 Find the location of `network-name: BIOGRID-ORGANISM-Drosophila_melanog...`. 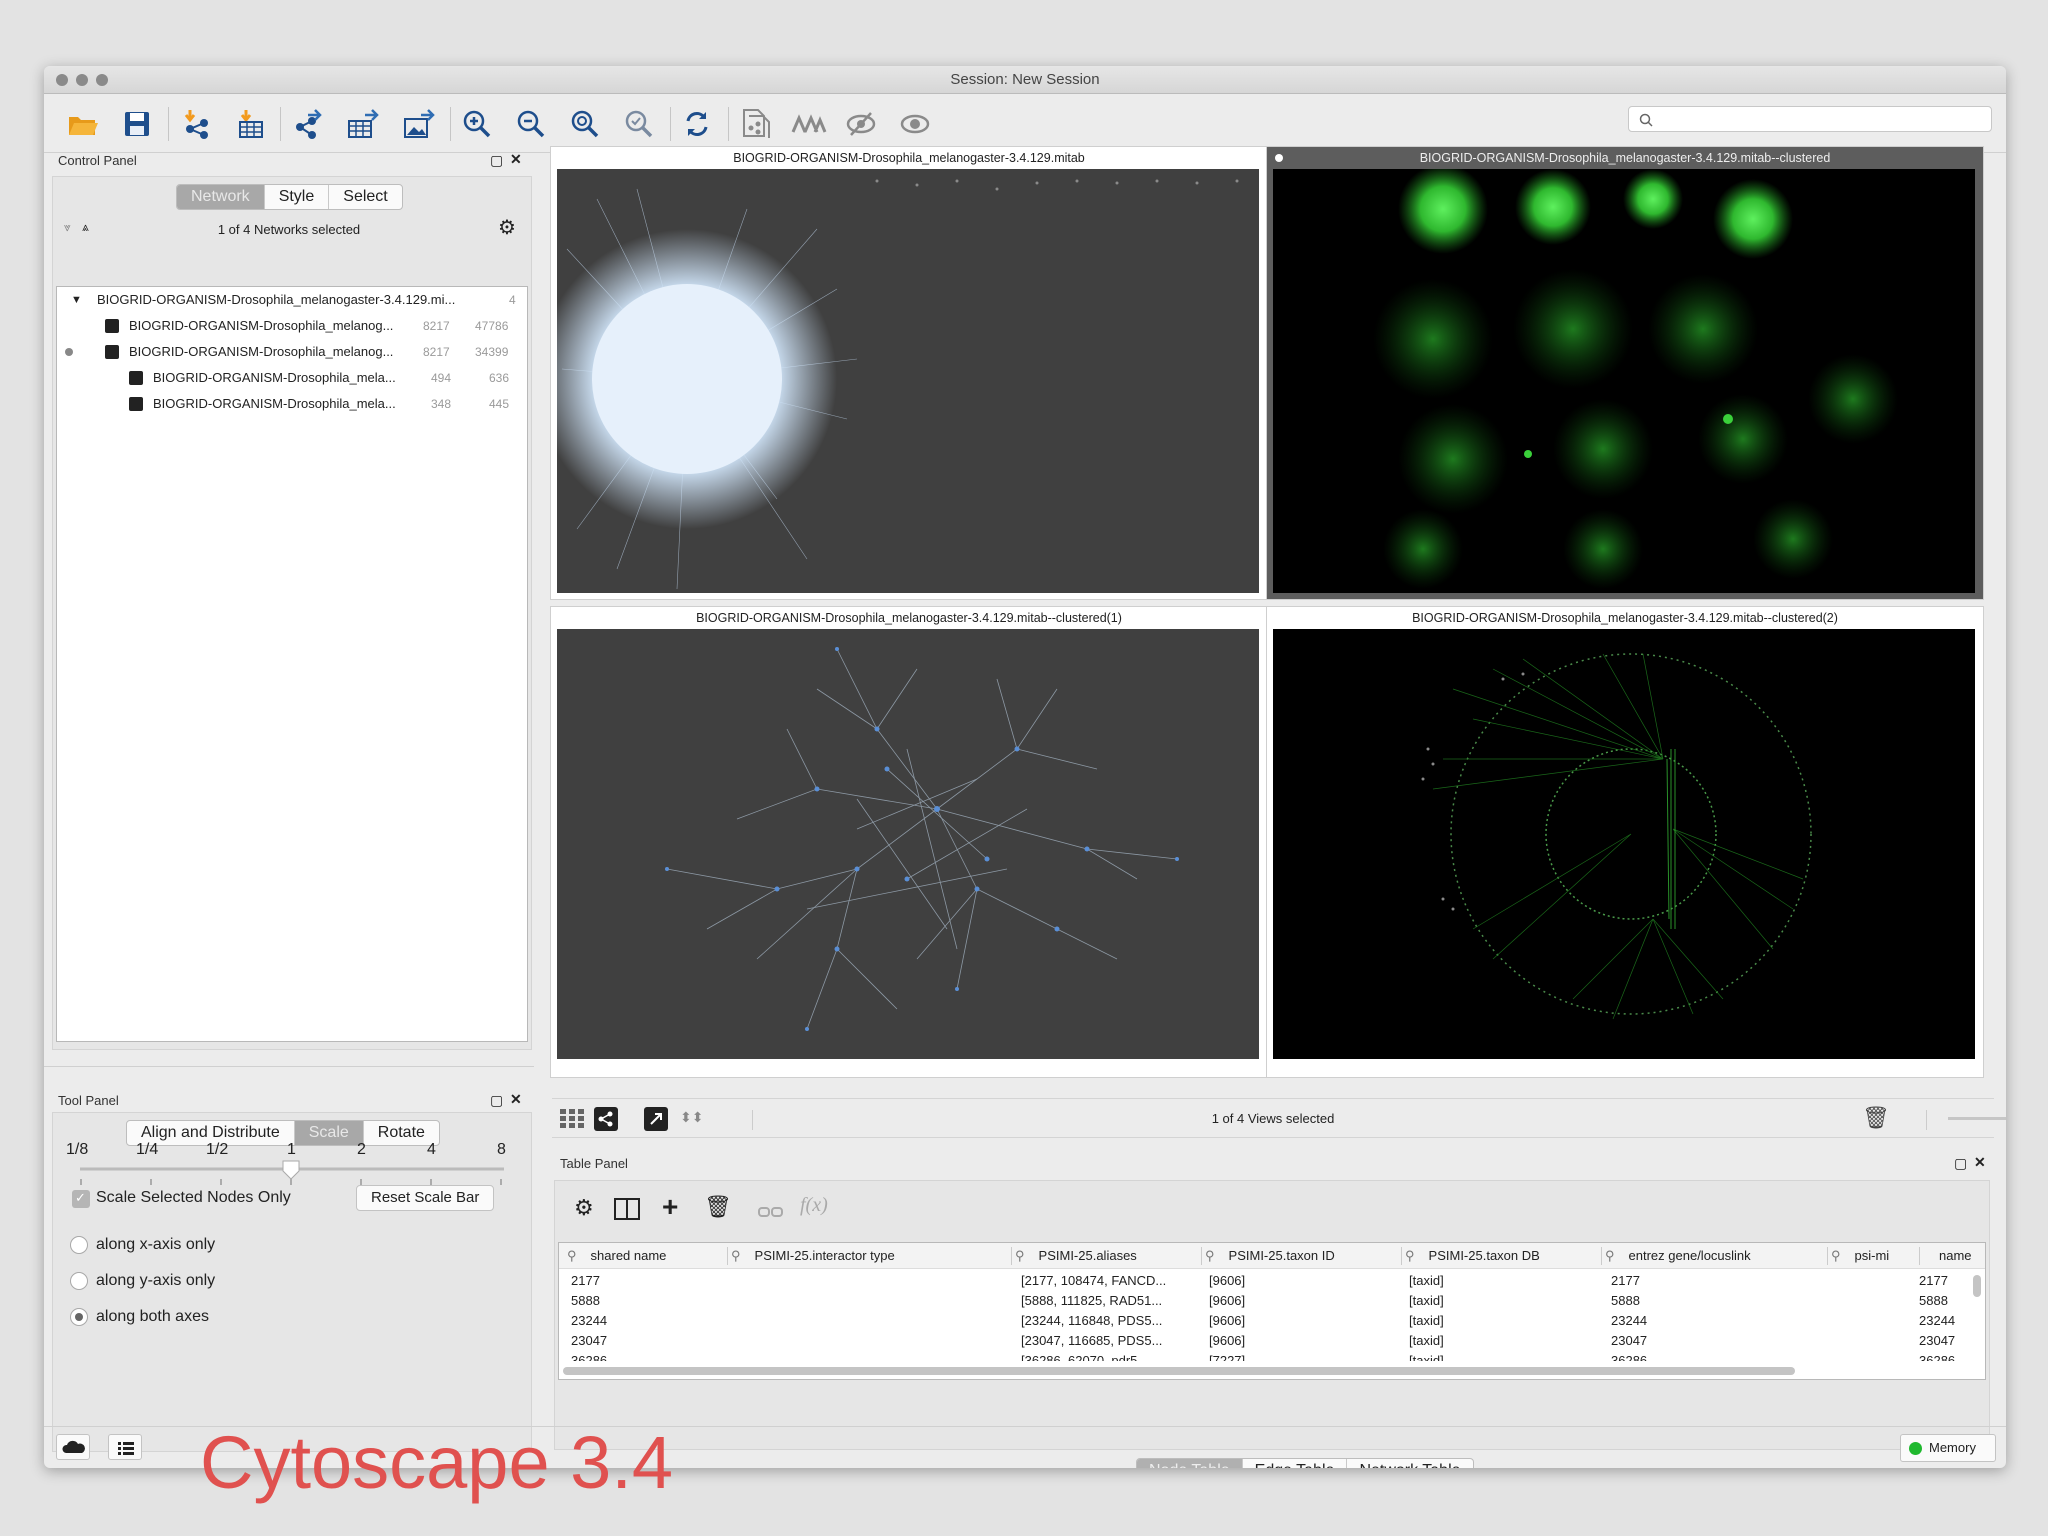

network-name: BIOGRID-ORGANISM-Drosophila_melanog... is located at coordinates (261, 325).